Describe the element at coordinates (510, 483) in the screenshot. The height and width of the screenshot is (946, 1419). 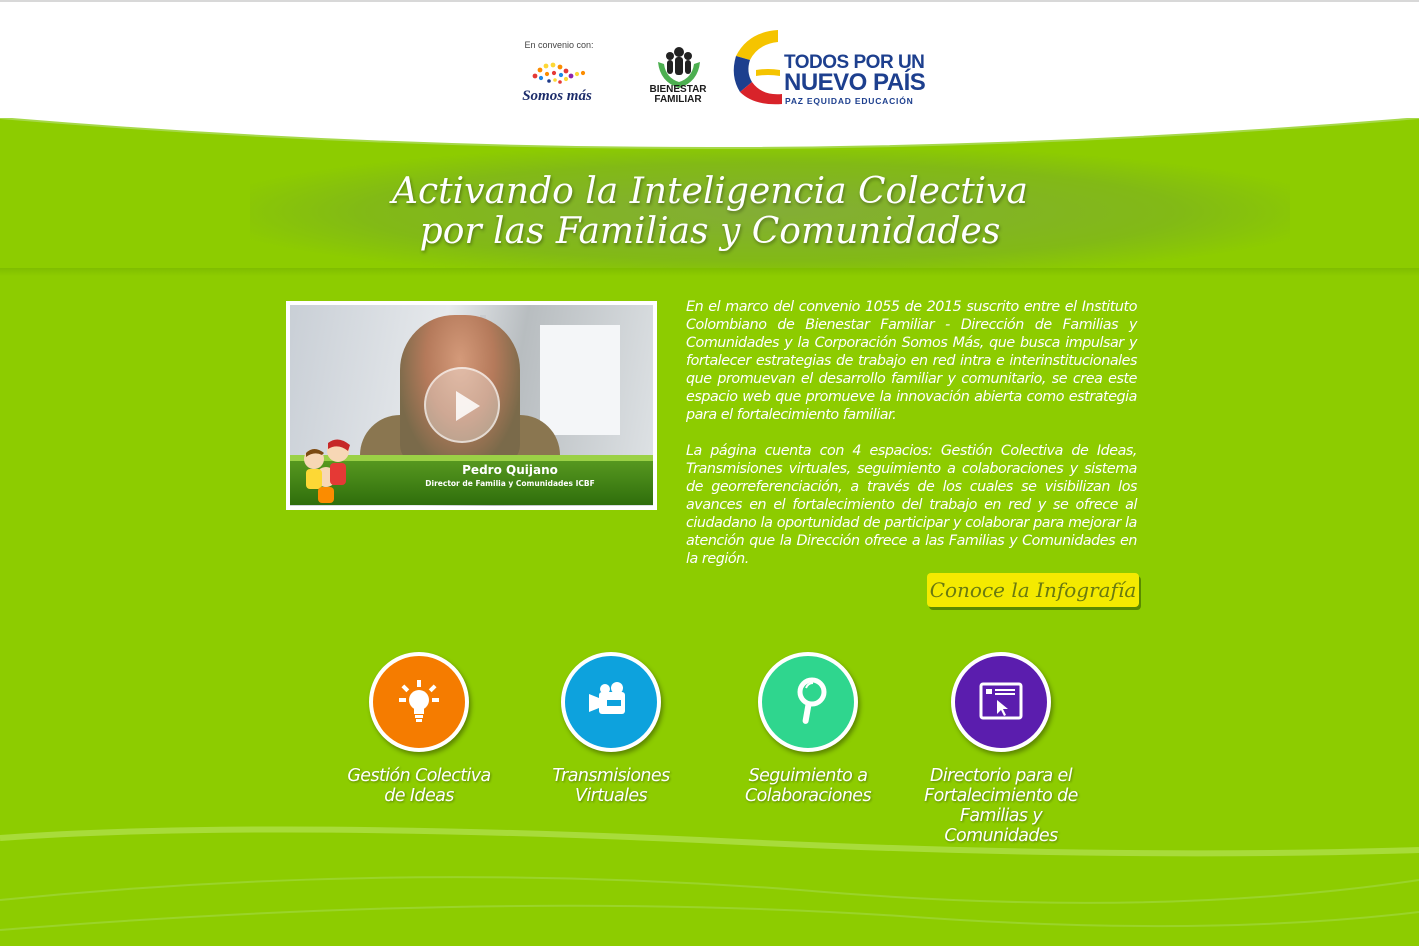
I see `video-speaker-role: Director de Familia y Comunidades ICBF` at that location.